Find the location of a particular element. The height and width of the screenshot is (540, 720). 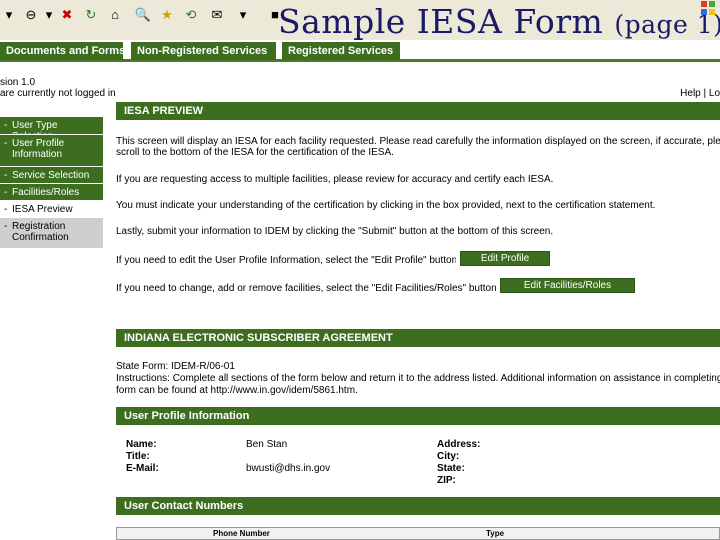

user-contact-numbers-header: User Contact Numbers is located at coordinates (418, 506).